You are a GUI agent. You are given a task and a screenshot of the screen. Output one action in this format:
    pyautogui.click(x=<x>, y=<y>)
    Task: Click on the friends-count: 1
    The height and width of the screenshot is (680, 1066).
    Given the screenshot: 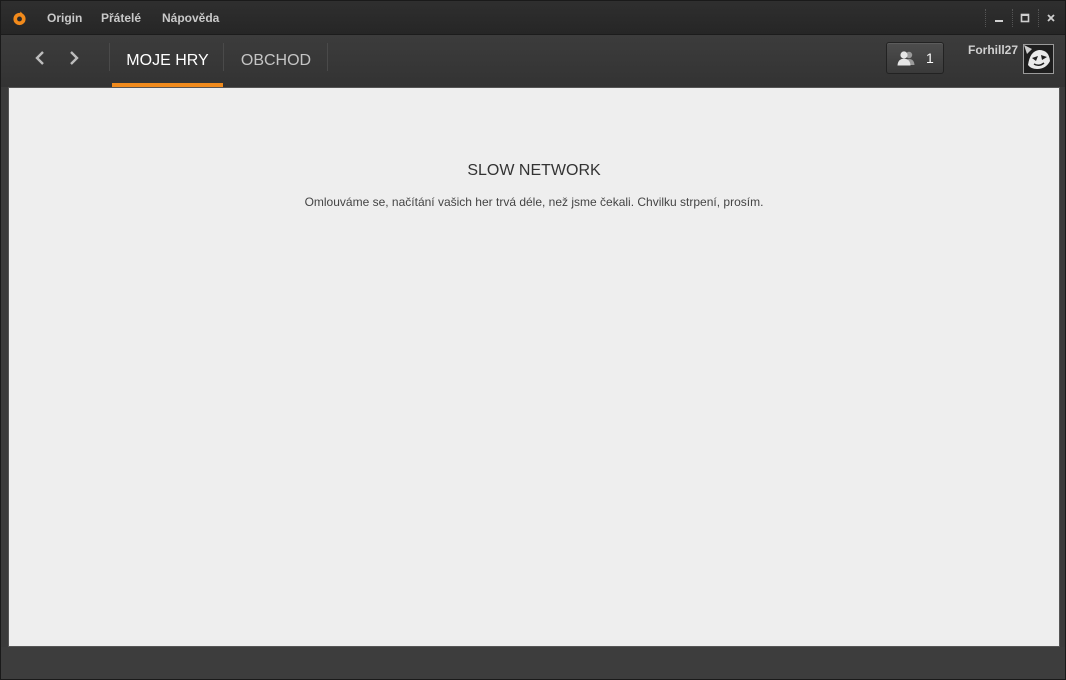 What is the action you would take?
    pyautogui.click(x=930, y=58)
    